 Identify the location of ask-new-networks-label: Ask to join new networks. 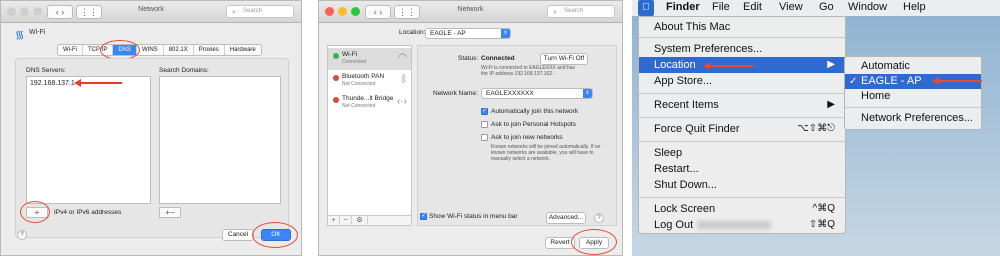
(527, 137).